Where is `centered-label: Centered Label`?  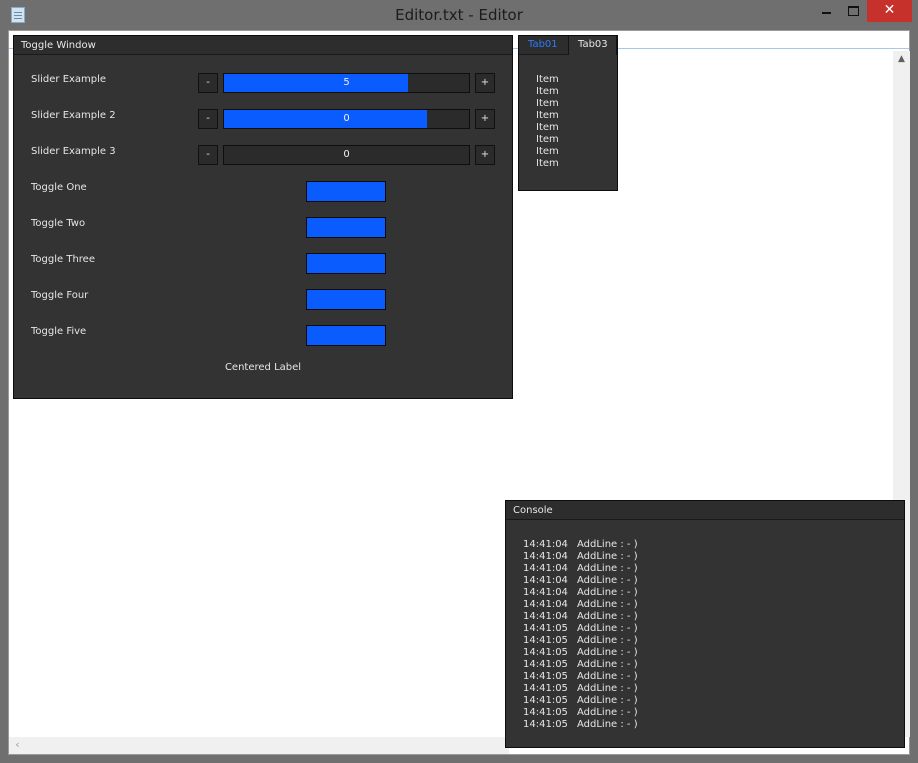 centered-label: Centered Label is located at coordinates (263, 367).